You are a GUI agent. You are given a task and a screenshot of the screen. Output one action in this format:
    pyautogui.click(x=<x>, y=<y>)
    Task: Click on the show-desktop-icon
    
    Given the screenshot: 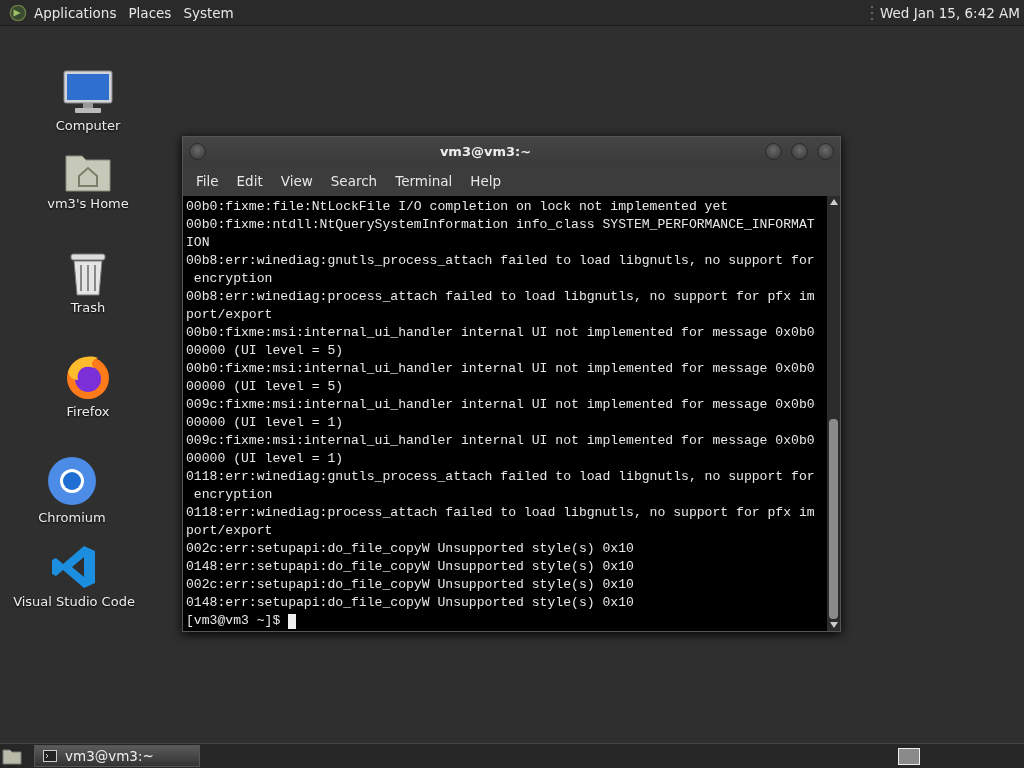 What is the action you would take?
    pyautogui.click(x=12, y=756)
    